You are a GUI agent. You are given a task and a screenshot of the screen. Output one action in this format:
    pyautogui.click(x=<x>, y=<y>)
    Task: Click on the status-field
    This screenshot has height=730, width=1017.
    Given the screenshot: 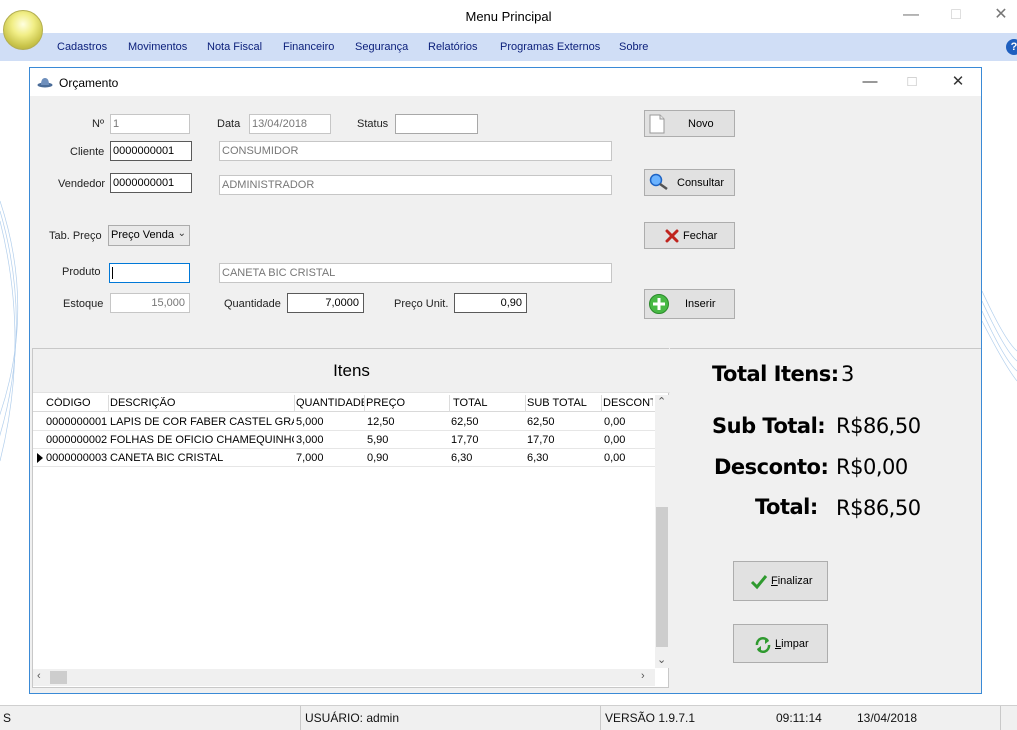 What is the action you would take?
    pyautogui.click(x=436, y=124)
    